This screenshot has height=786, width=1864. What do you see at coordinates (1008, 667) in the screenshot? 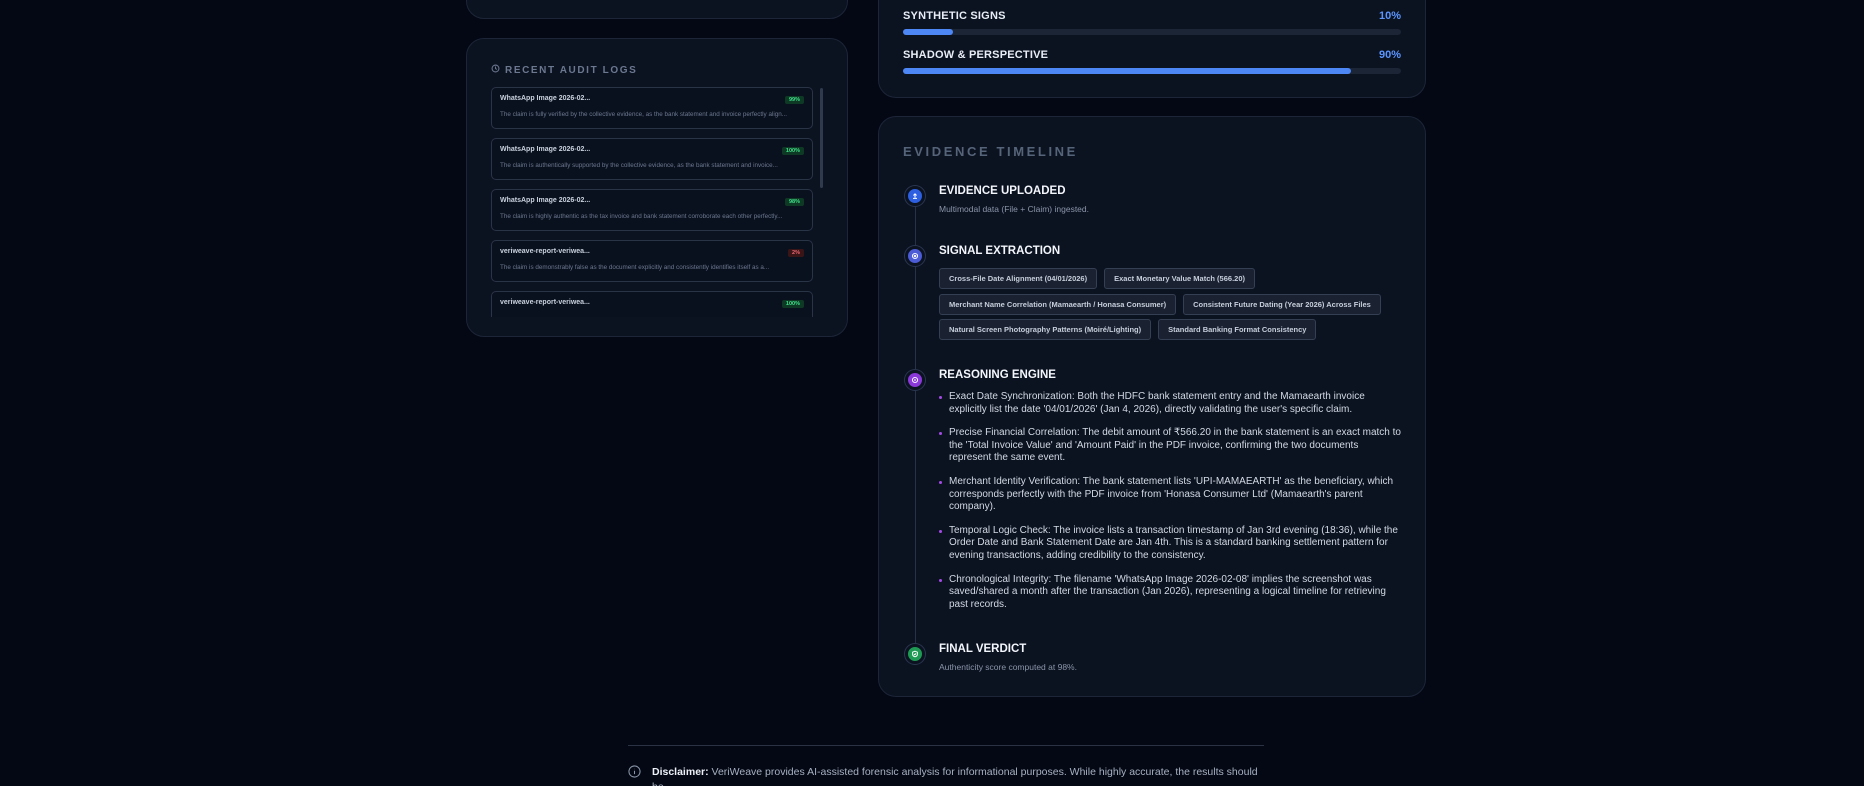
I see `step-sub-verdict: Authenticity score computed at 98%.` at bounding box center [1008, 667].